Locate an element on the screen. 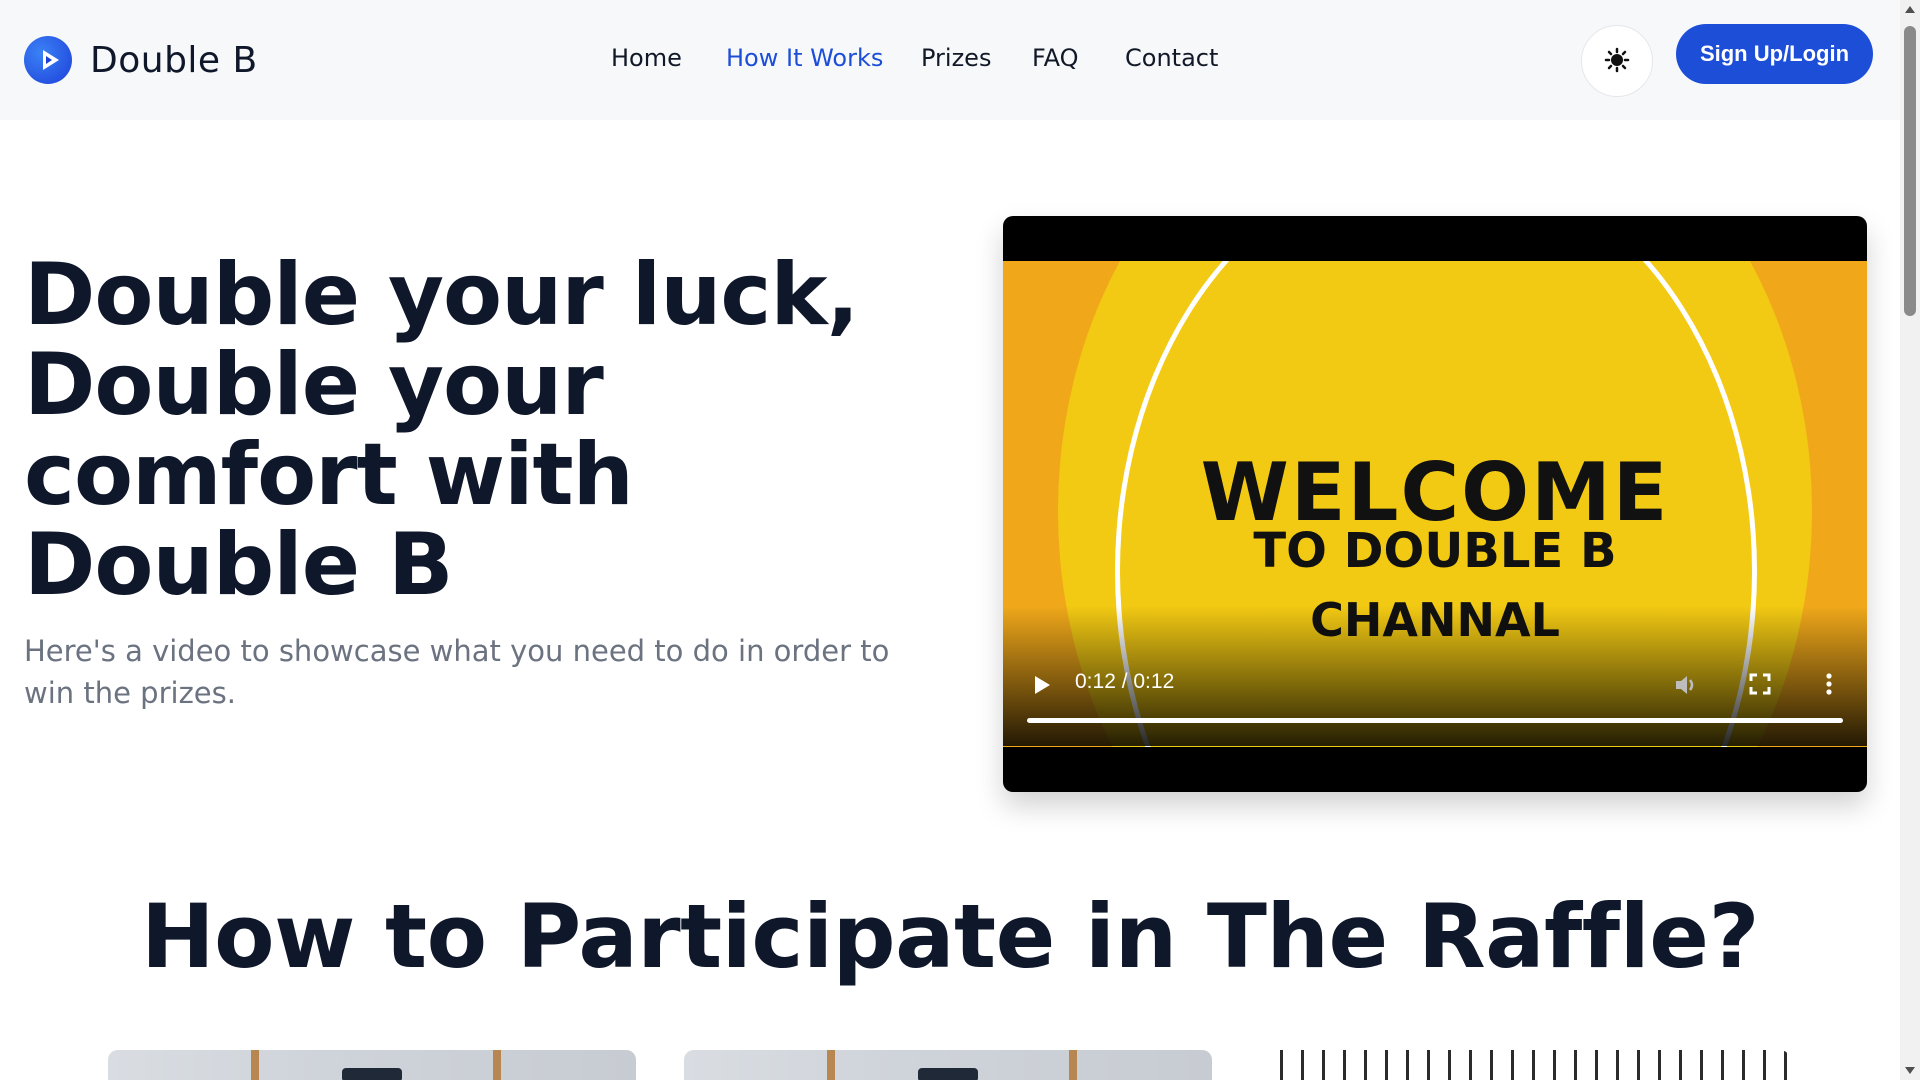 The image size is (1920, 1080). hero-title-line: Double your luck, is located at coordinates (441, 295).